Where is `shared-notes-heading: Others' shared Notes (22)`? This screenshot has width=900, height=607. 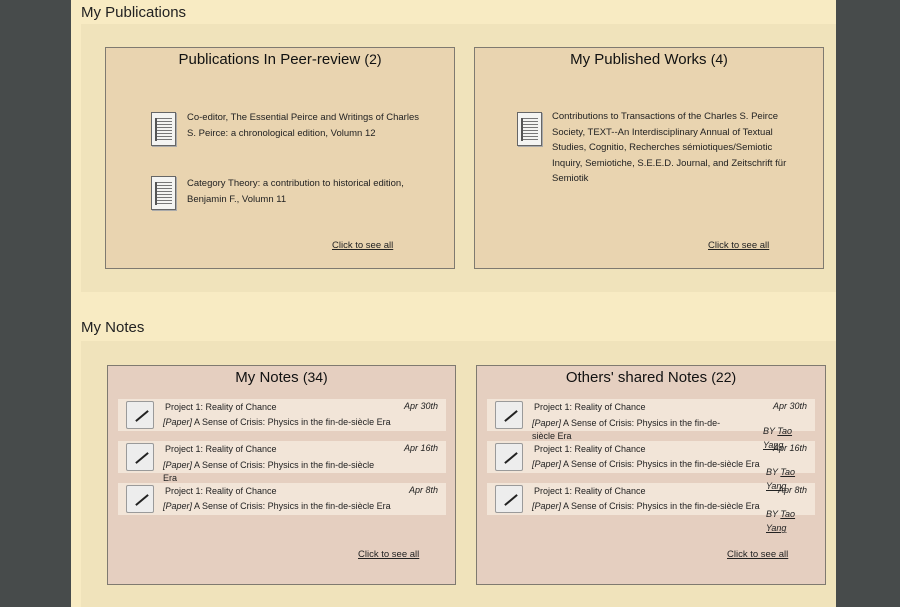 shared-notes-heading: Others' shared Notes (22) is located at coordinates (651, 377).